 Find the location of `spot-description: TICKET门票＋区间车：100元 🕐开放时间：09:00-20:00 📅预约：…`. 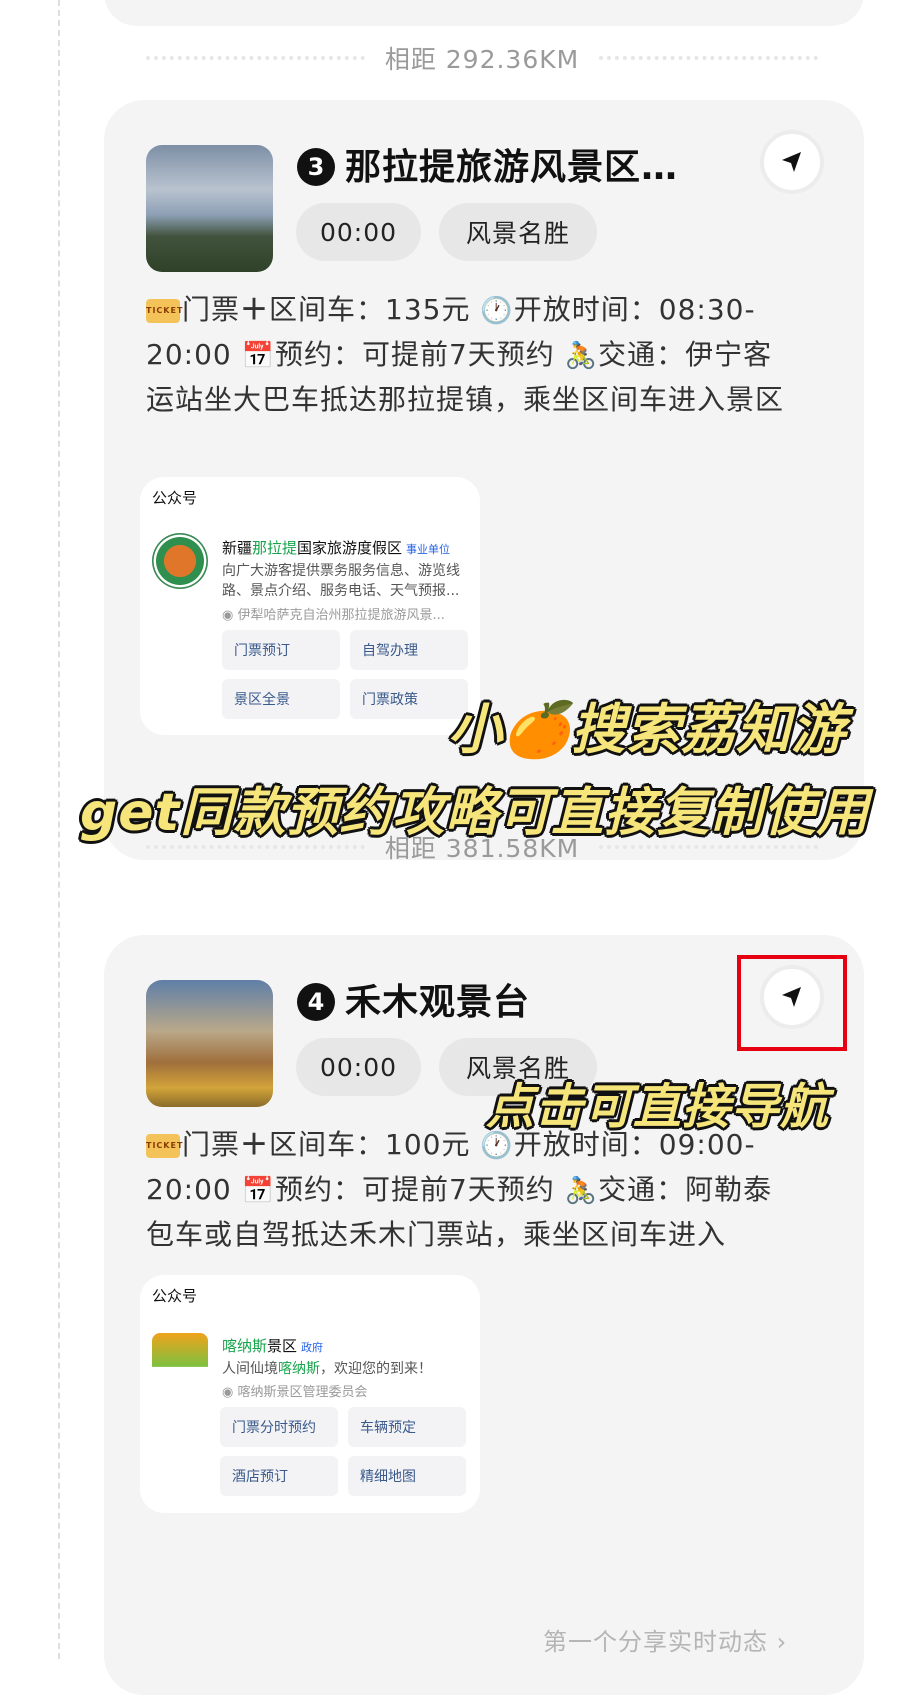

spot-description: TICKET门票＋区间车：100元 🕐开放时间：09:00-20:00 📅预约：… is located at coordinates (466, 1189).